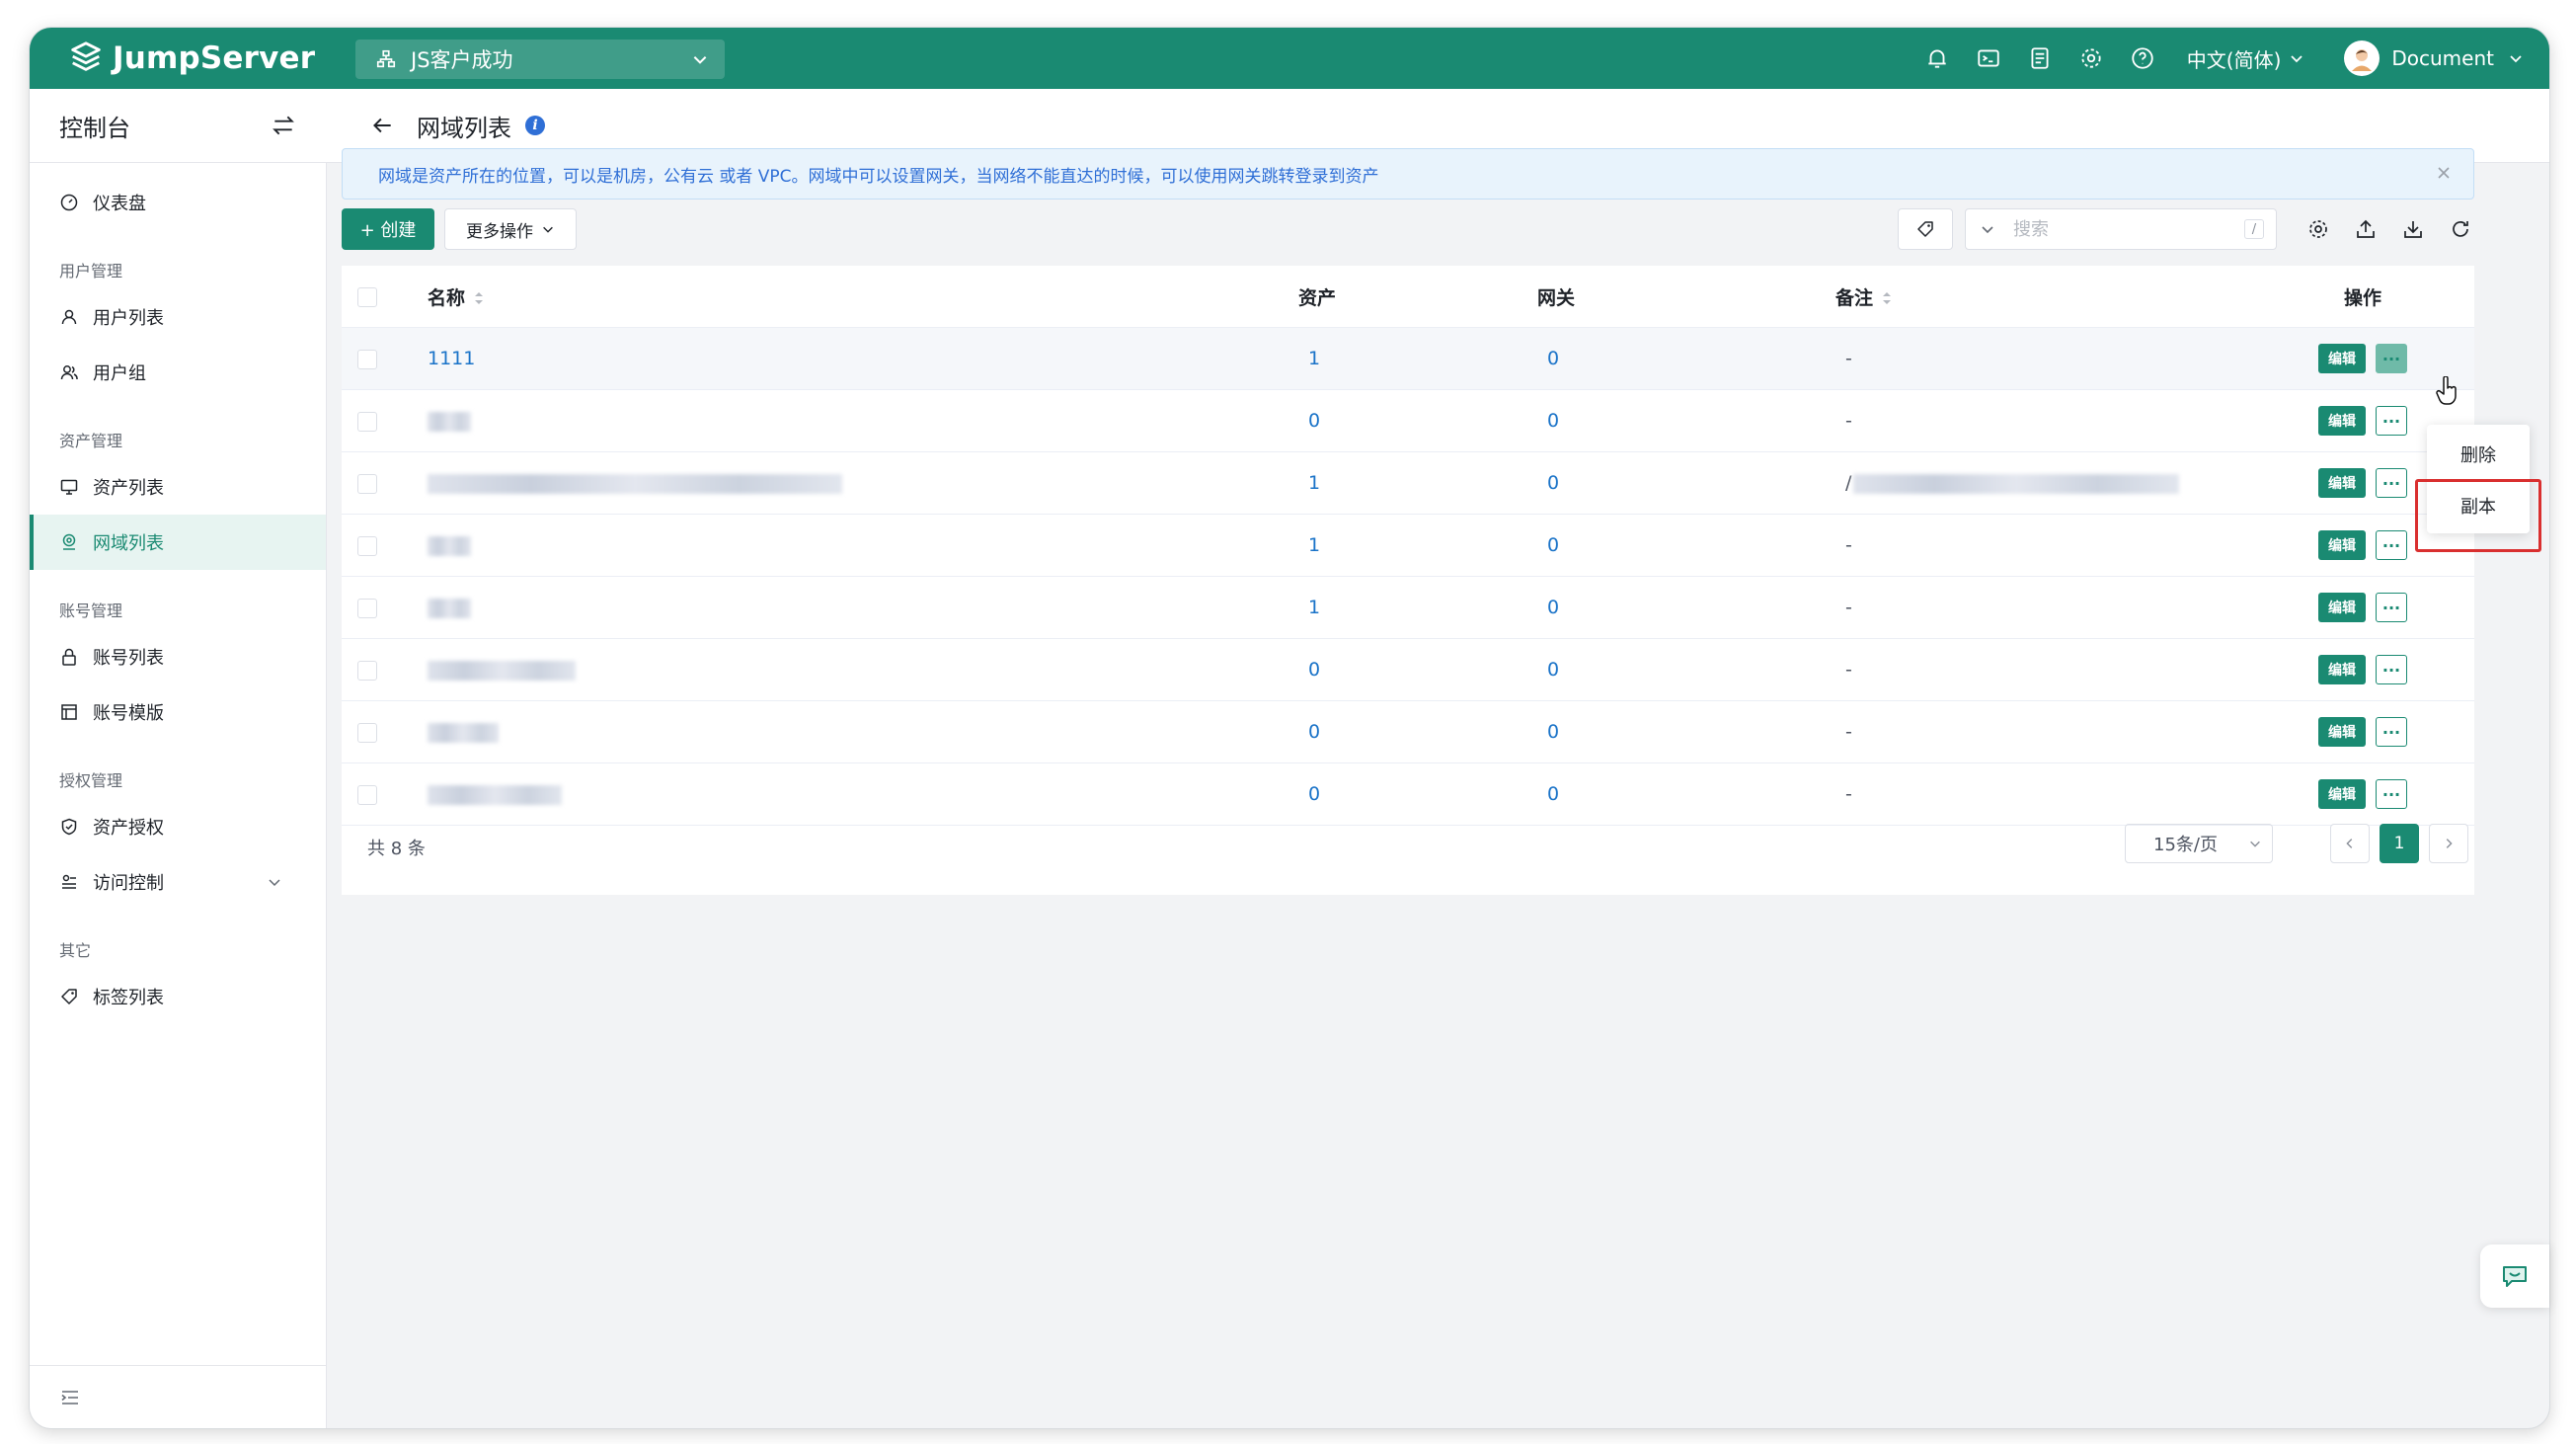 This screenshot has width=2576, height=1444. What do you see at coordinates (1988, 58) in the screenshot?
I see `terminal-icon` at bounding box center [1988, 58].